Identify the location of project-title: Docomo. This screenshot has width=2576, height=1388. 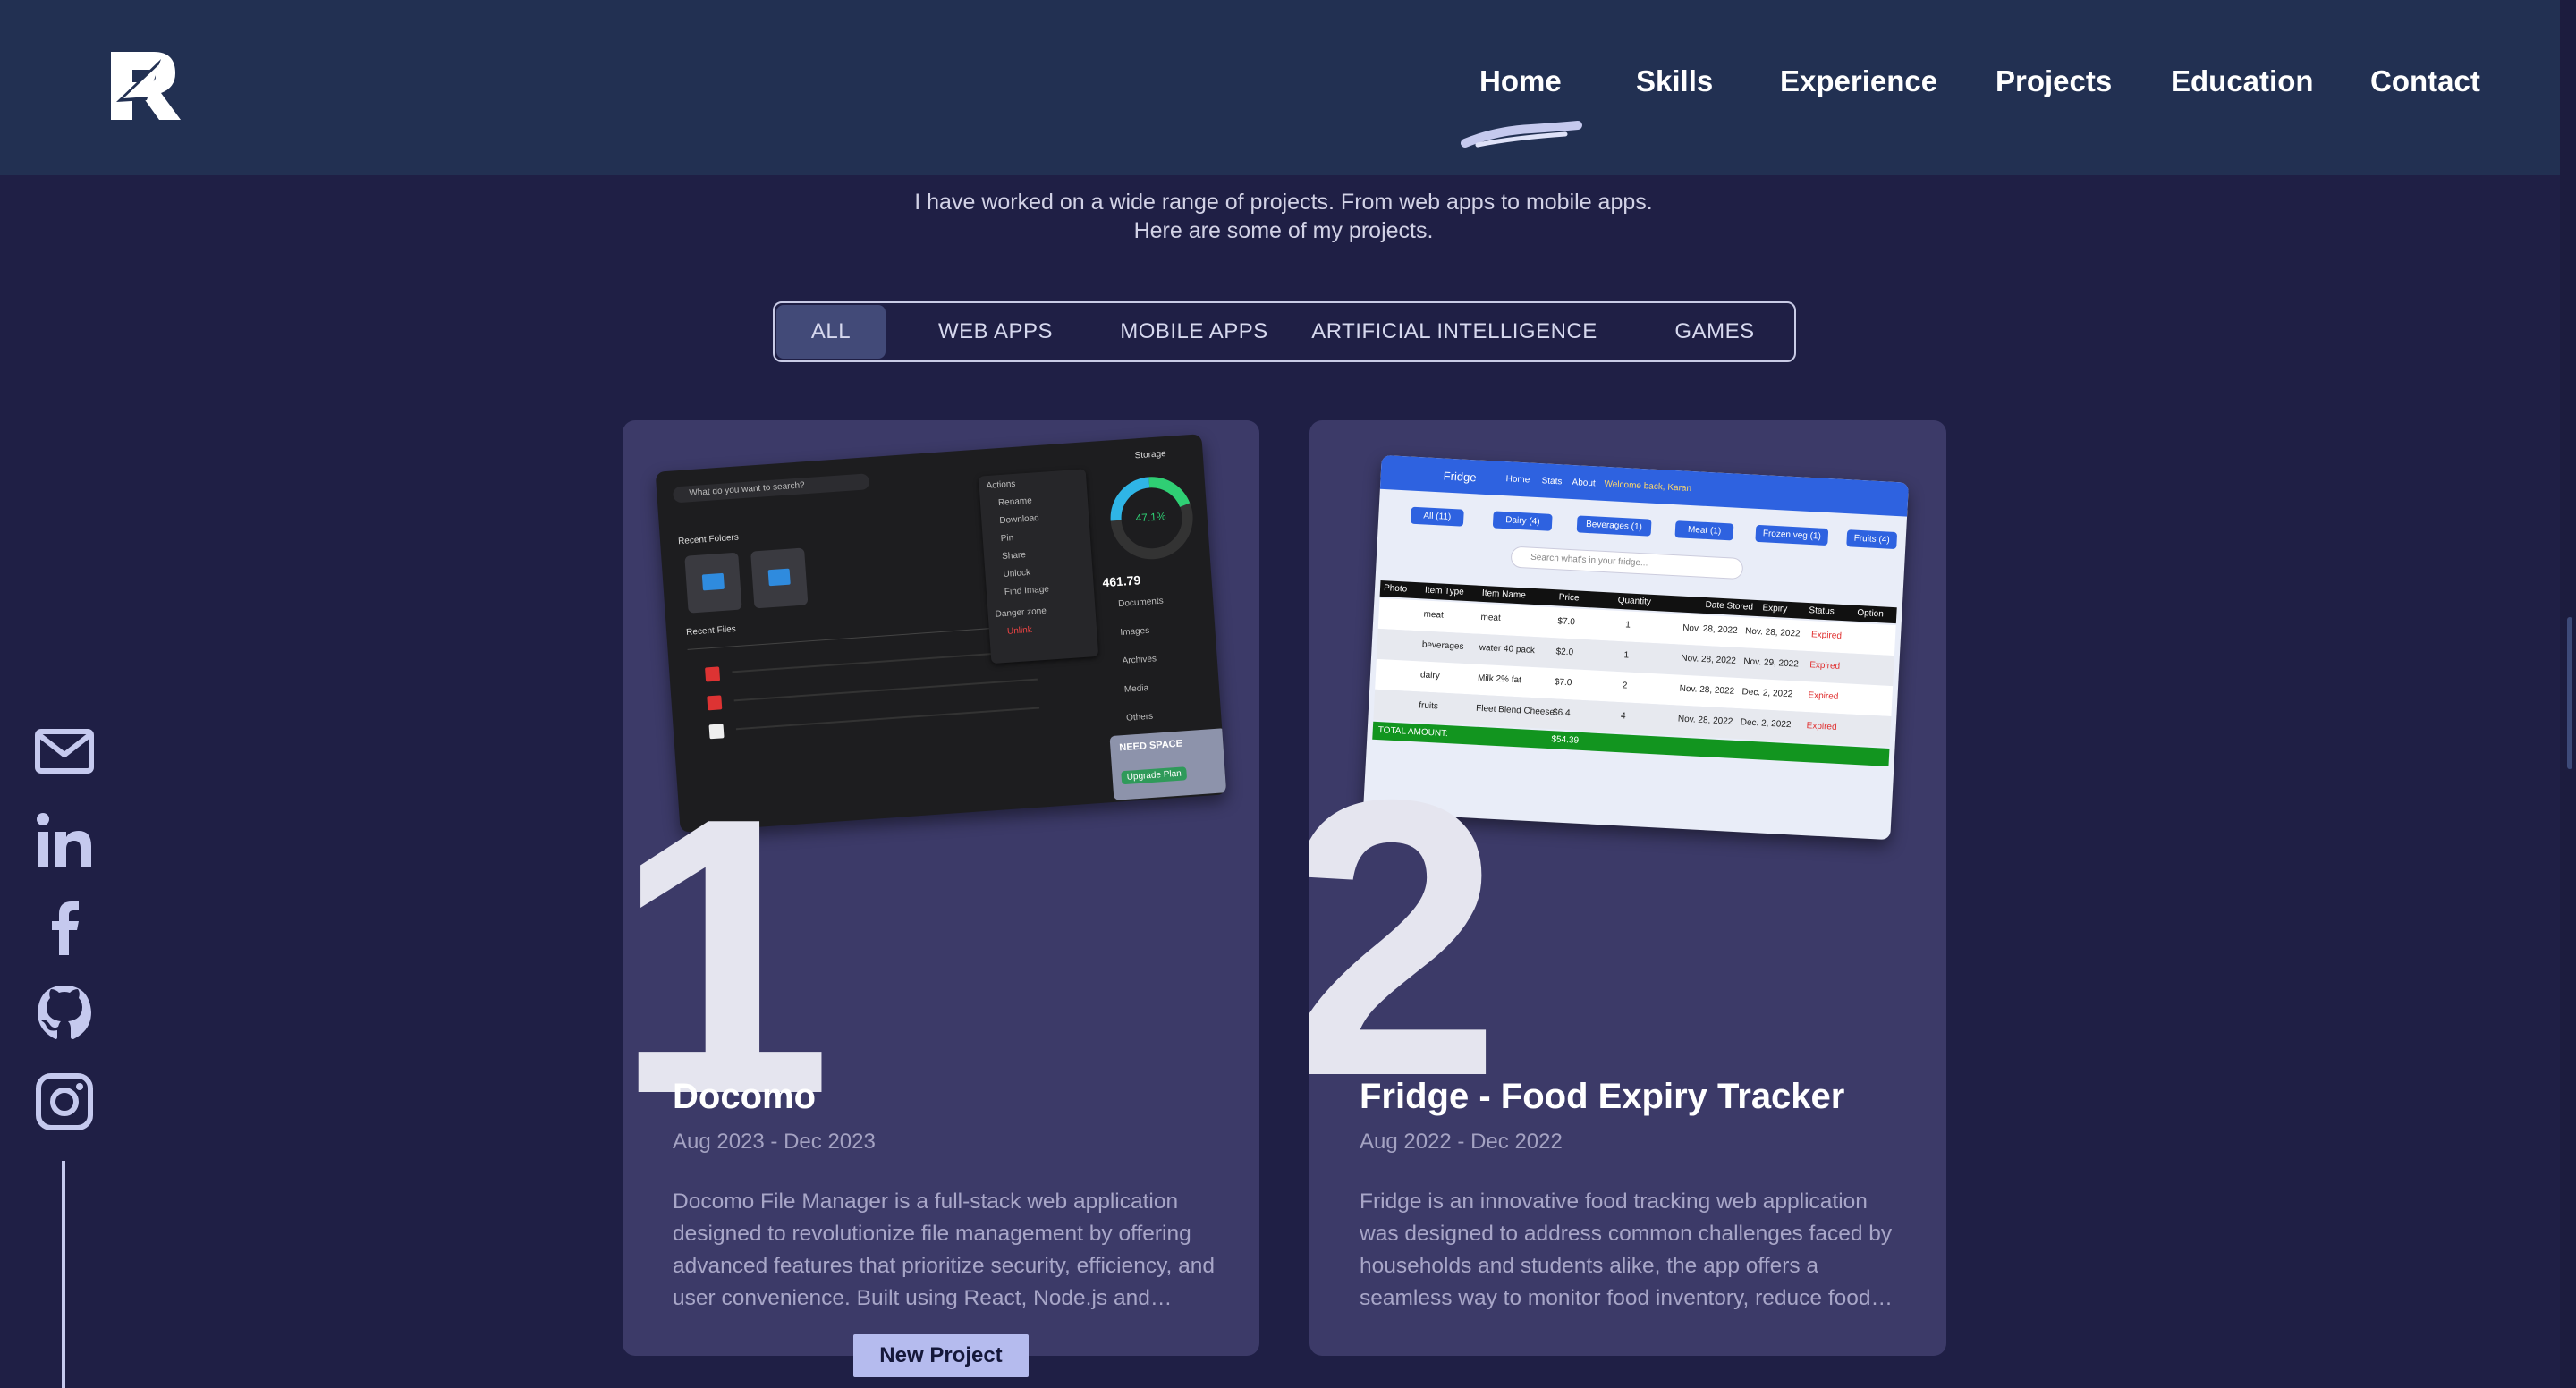
(744, 1097).